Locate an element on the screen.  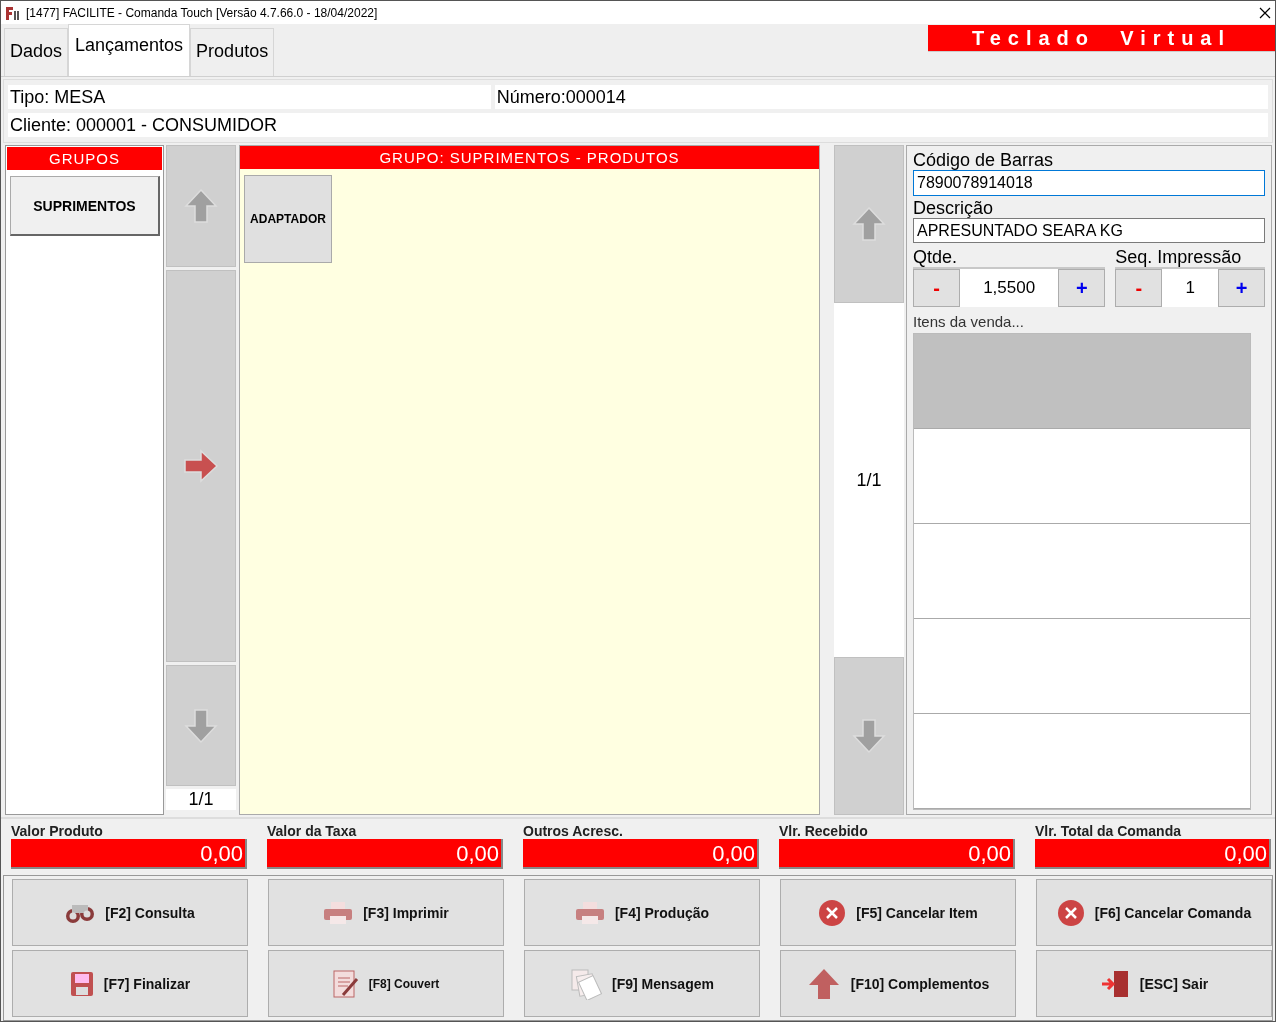
barcode-field: 7890078914018 is located at coordinates (1089, 183).